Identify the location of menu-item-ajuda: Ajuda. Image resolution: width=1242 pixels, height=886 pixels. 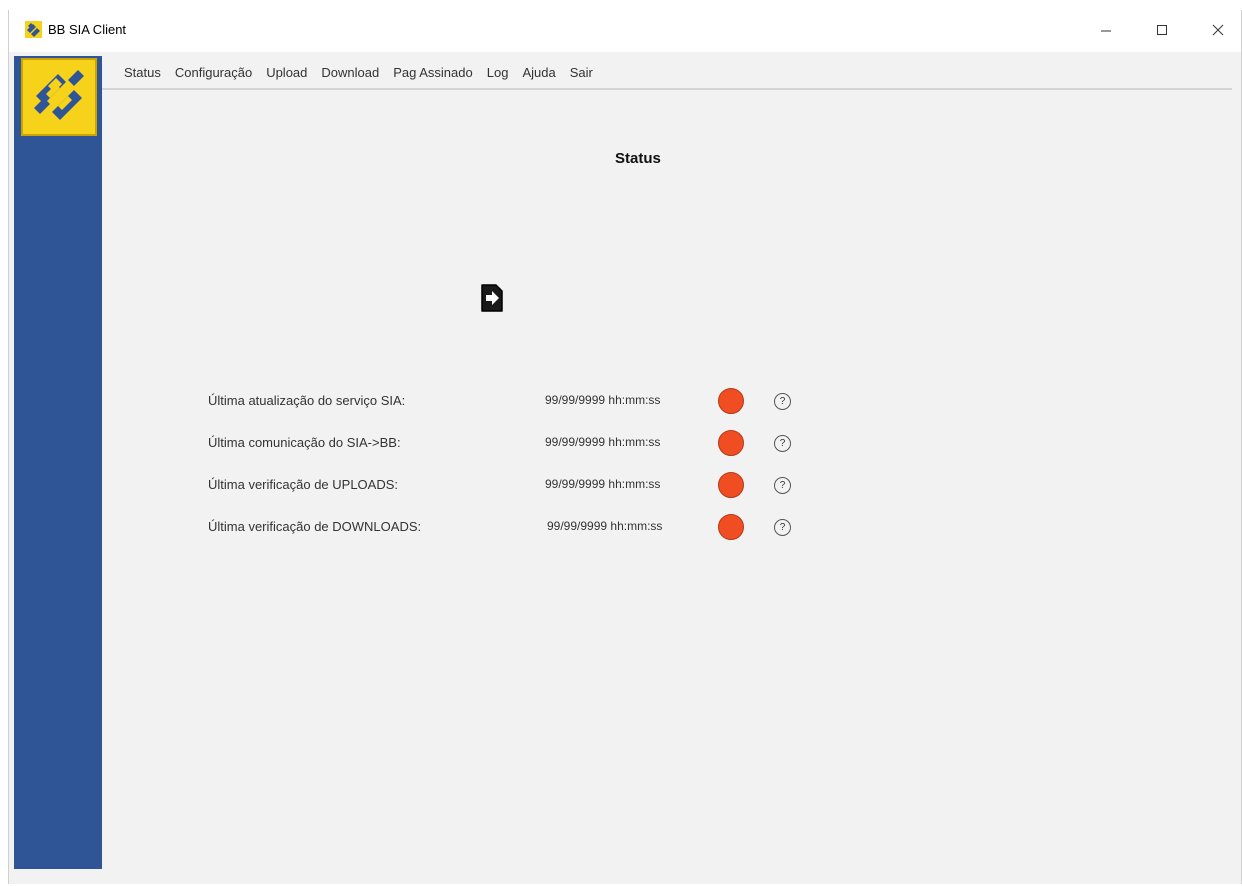
(538, 72).